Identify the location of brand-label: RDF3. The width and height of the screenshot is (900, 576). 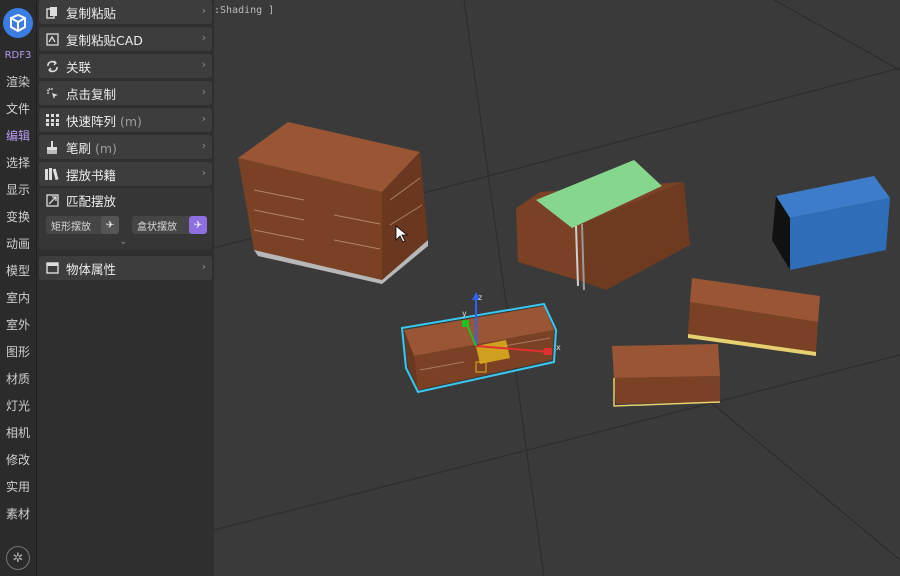
(18, 55).